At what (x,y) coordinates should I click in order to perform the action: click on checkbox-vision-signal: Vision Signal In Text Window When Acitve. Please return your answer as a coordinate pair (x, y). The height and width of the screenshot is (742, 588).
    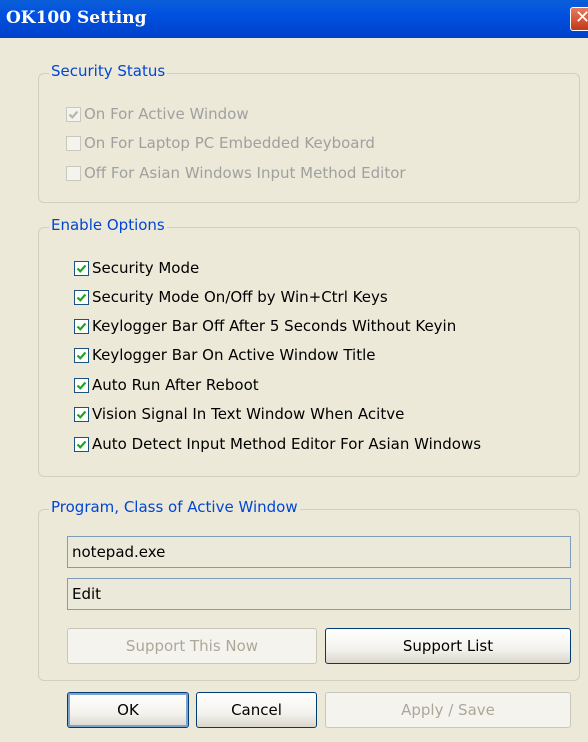
    Looking at the image, I should click on (239, 414).